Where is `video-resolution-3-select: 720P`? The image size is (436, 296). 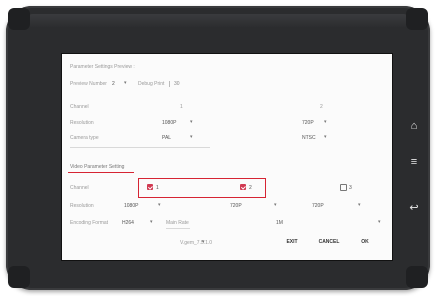 video-resolution-3-select: 720P is located at coordinates (318, 206).